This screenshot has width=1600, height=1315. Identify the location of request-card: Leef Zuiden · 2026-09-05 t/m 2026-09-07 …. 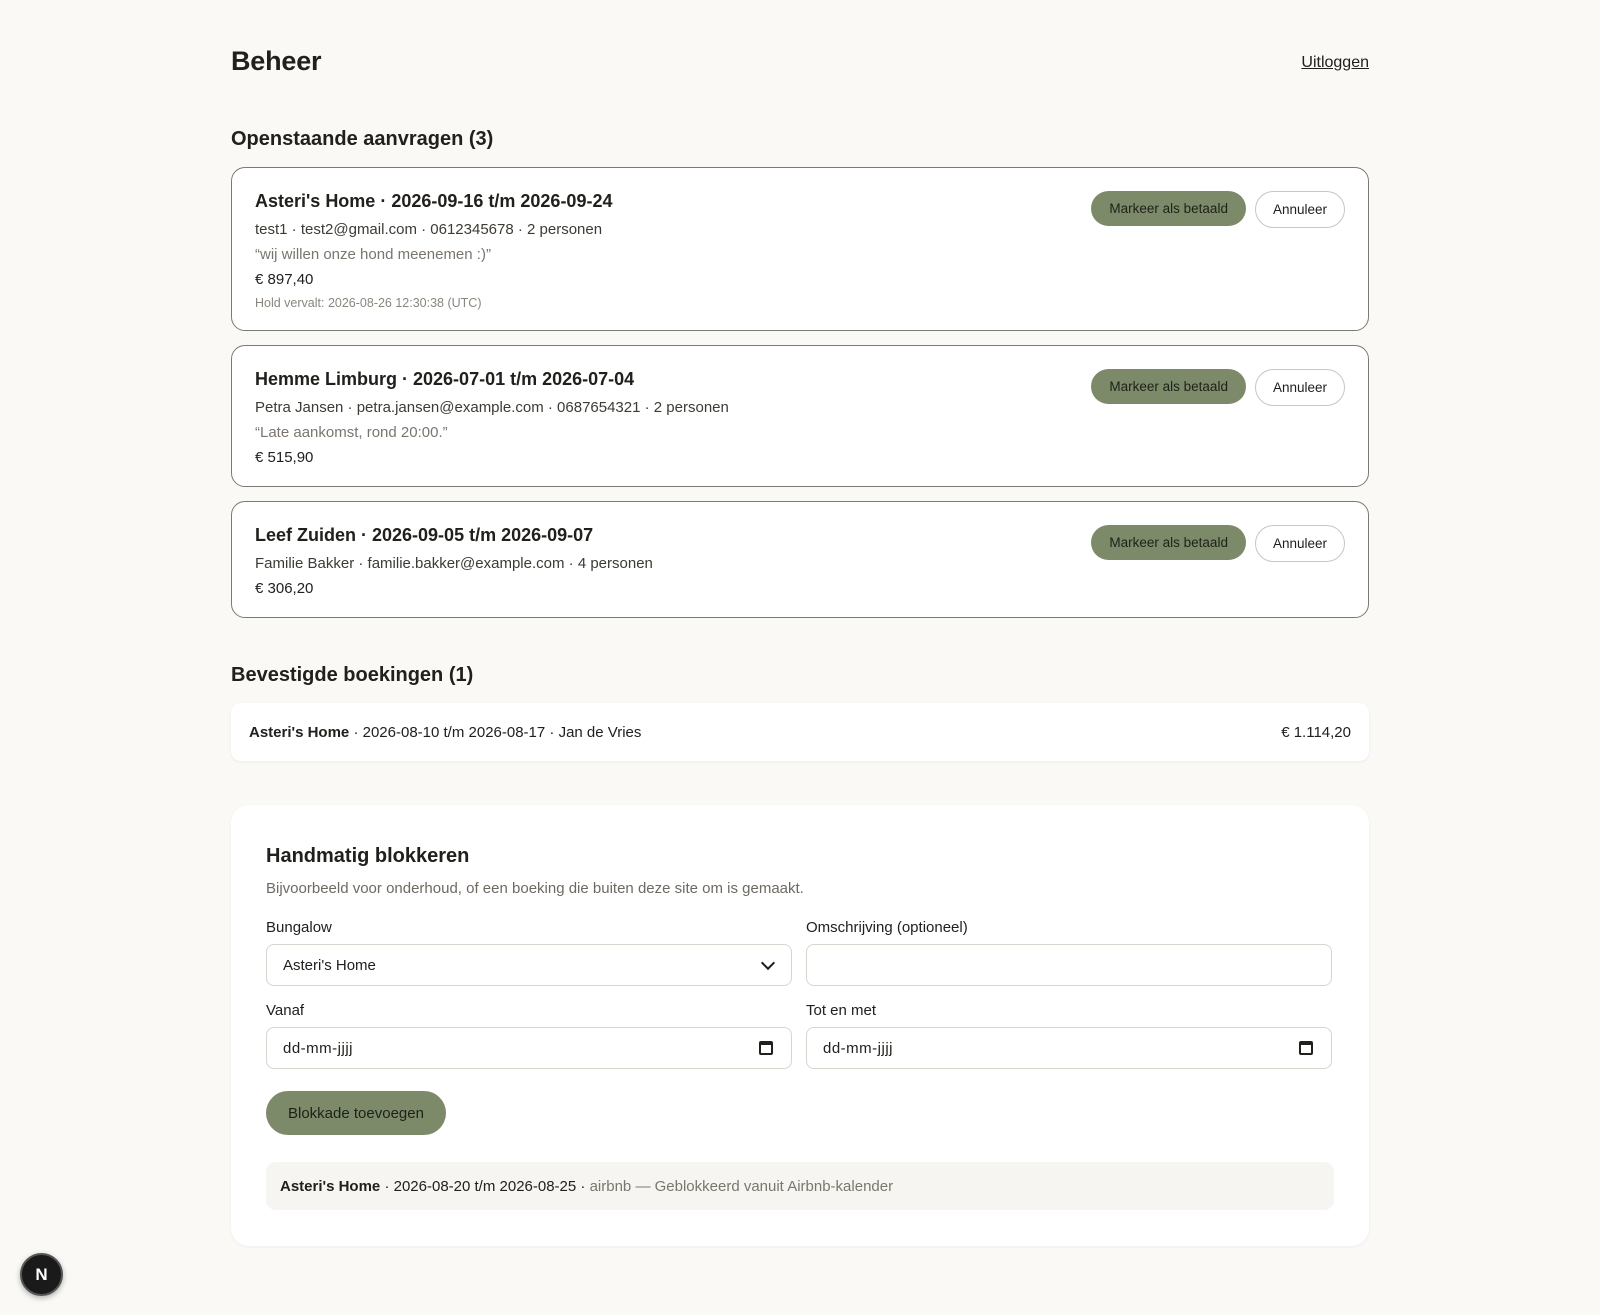
(800, 559).